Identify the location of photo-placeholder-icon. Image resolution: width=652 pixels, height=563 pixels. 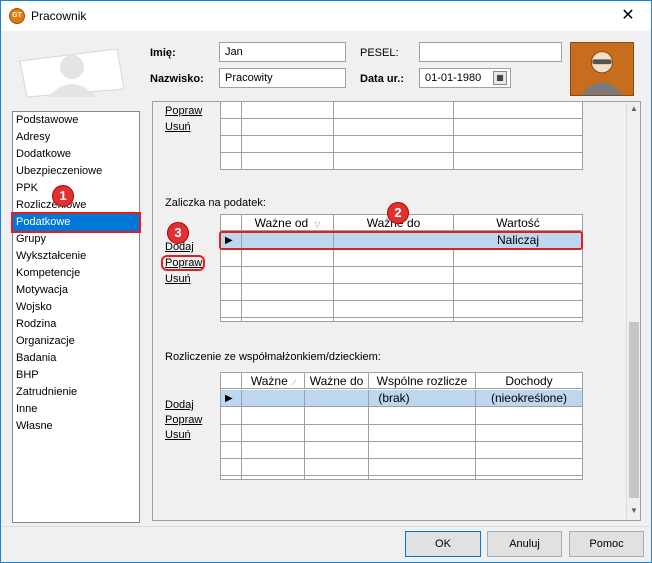
(72, 73).